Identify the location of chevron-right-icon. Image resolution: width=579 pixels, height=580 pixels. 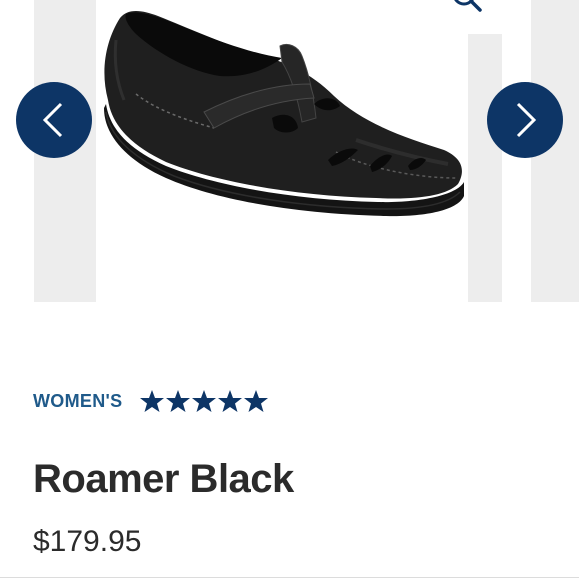
(526, 120).